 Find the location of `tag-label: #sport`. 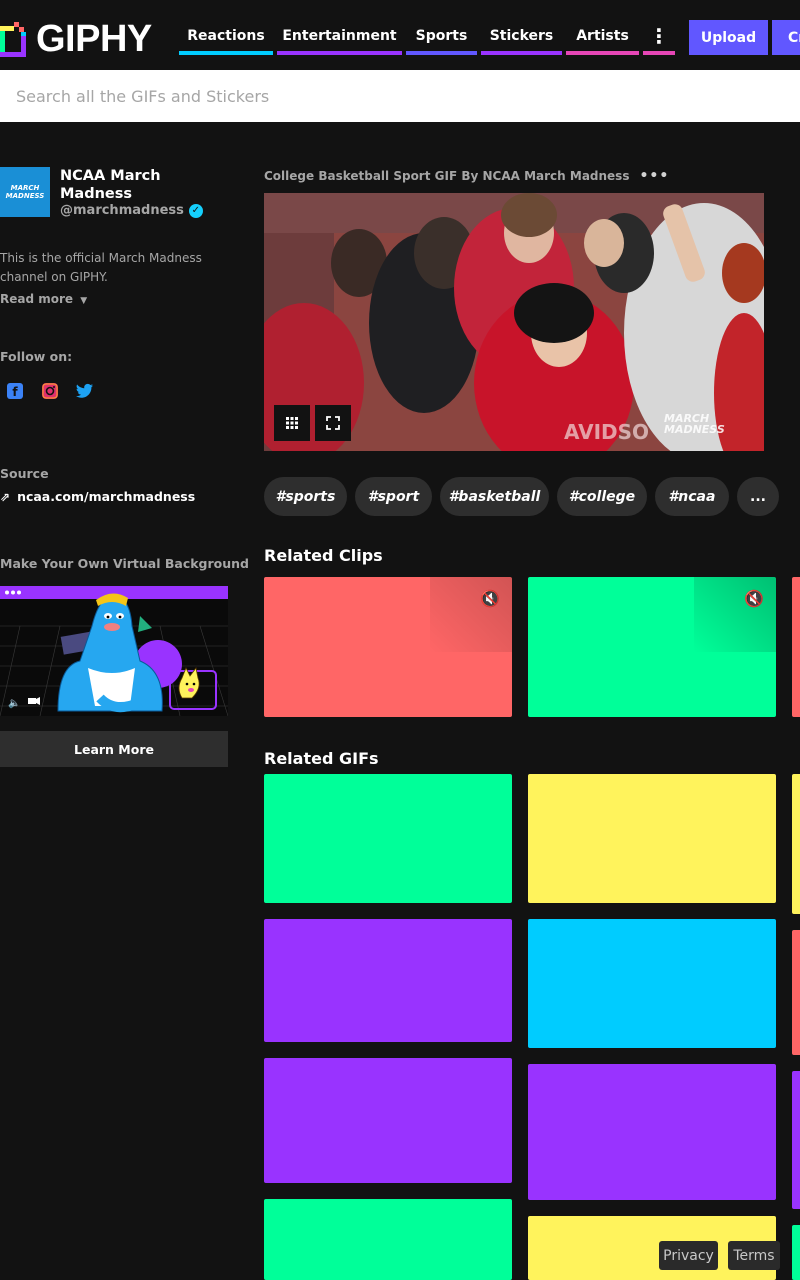

tag-label: #sport is located at coordinates (393, 496).